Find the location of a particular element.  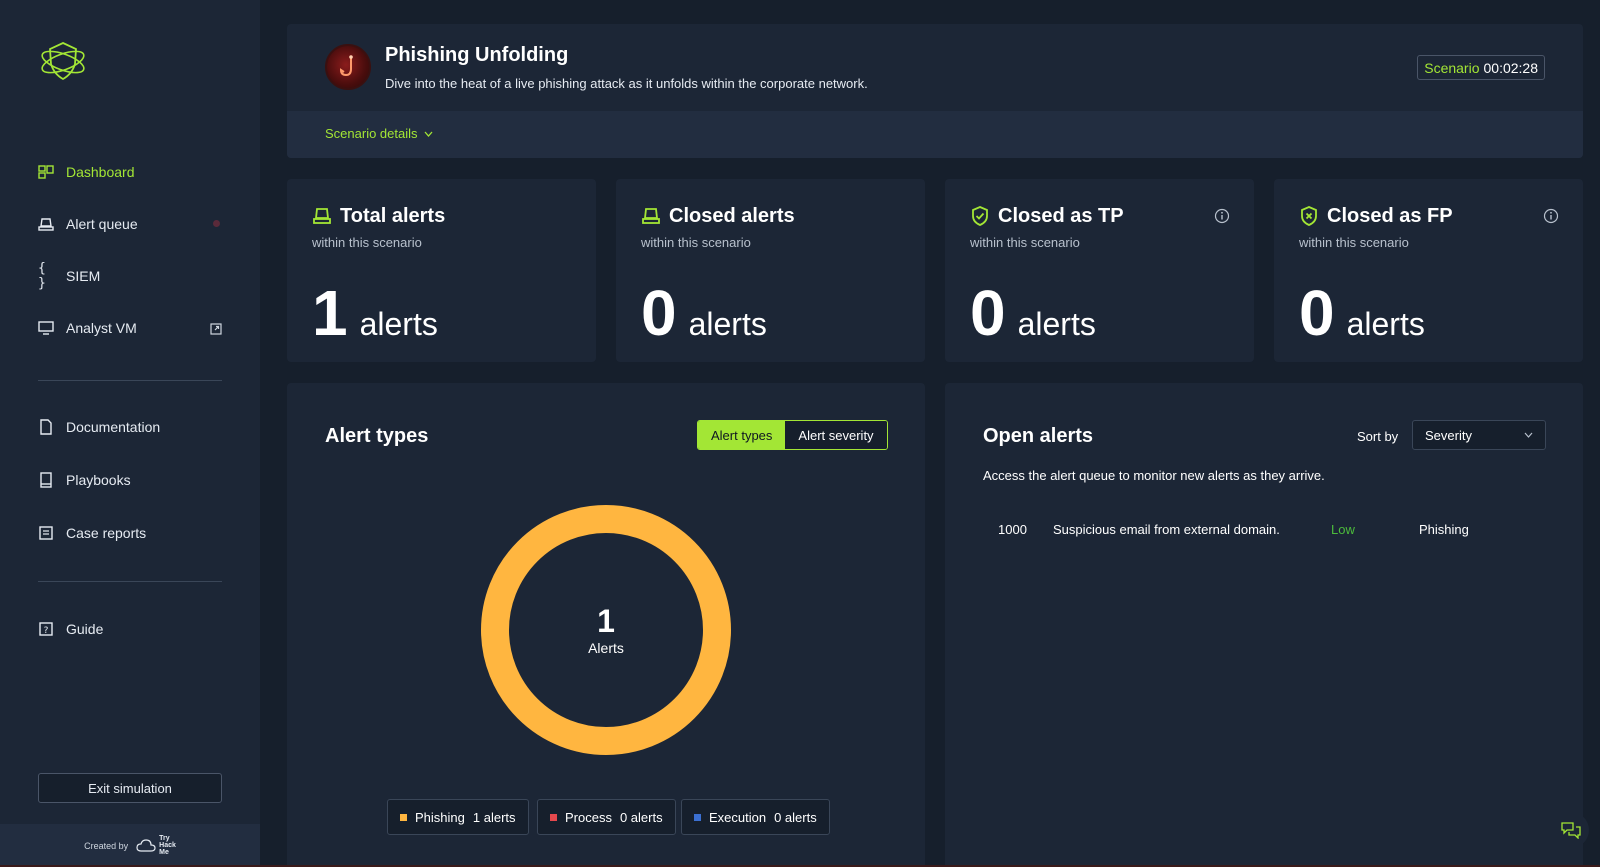

donut-center: 1 Alerts is located at coordinates (606, 630).